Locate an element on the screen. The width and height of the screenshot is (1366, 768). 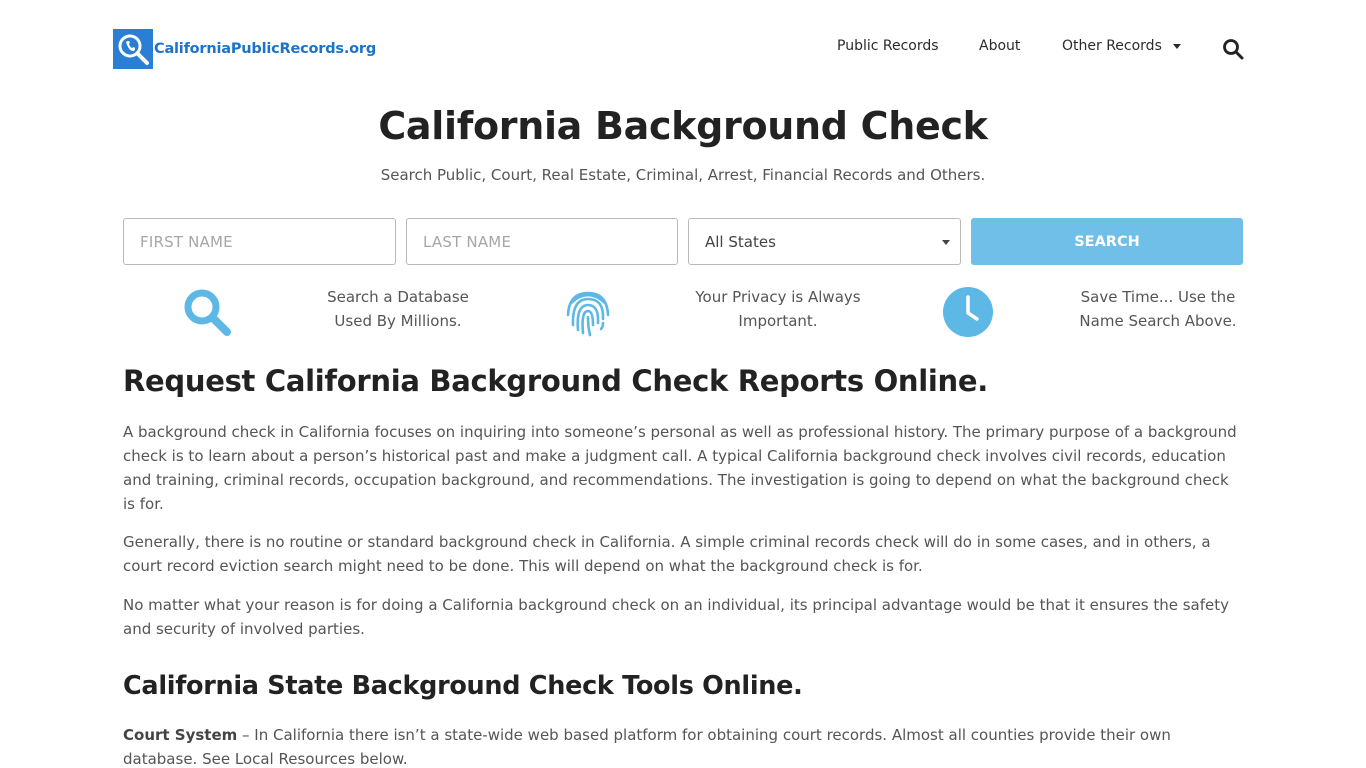
court-system-label: Court System is located at coordinates (180, 735).